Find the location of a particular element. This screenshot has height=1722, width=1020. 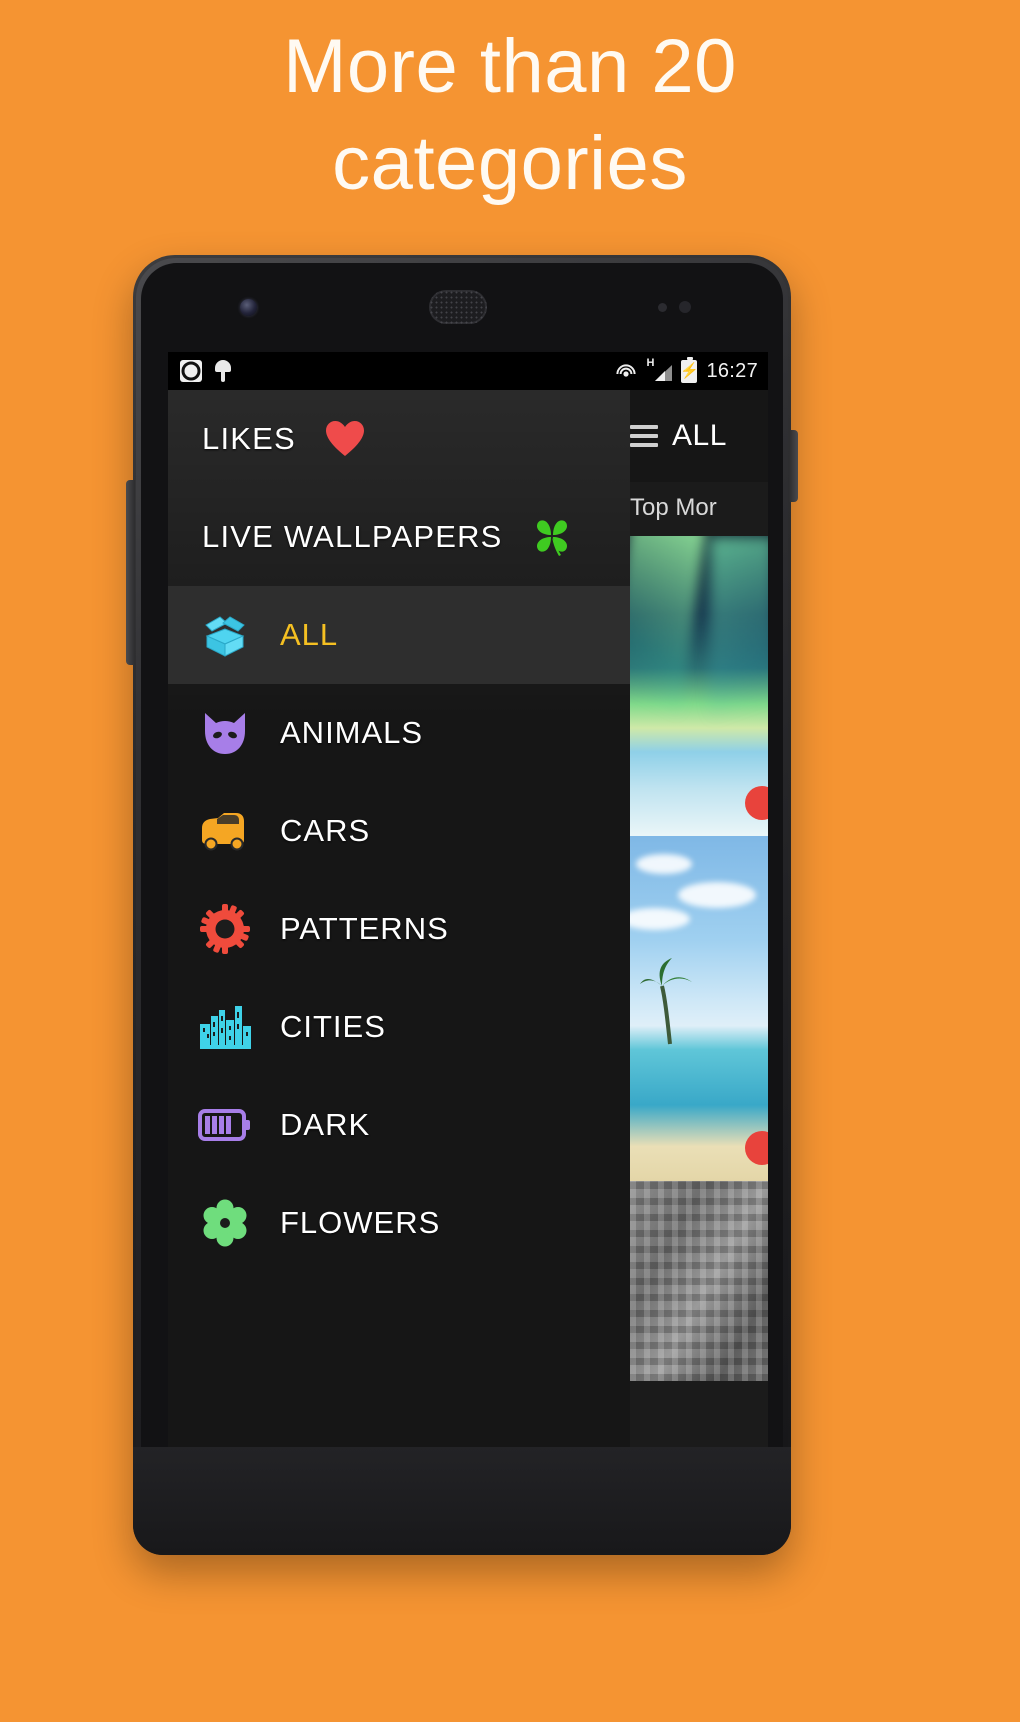

drawer-item-flowers: FLOWERS is located at coordinates (399, 1223).